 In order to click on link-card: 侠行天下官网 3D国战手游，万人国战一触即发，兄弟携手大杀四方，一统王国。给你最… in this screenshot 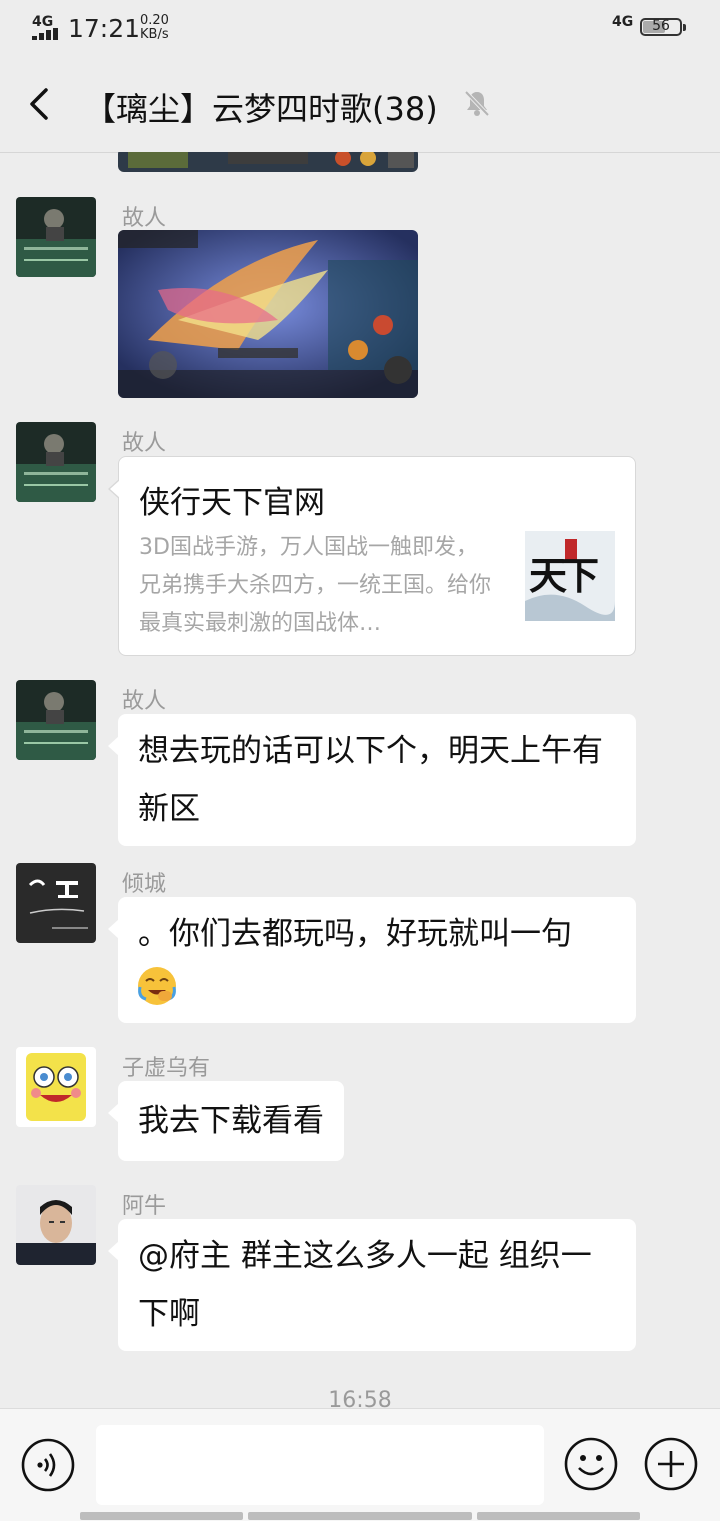, I will do `click(372, 556)`.